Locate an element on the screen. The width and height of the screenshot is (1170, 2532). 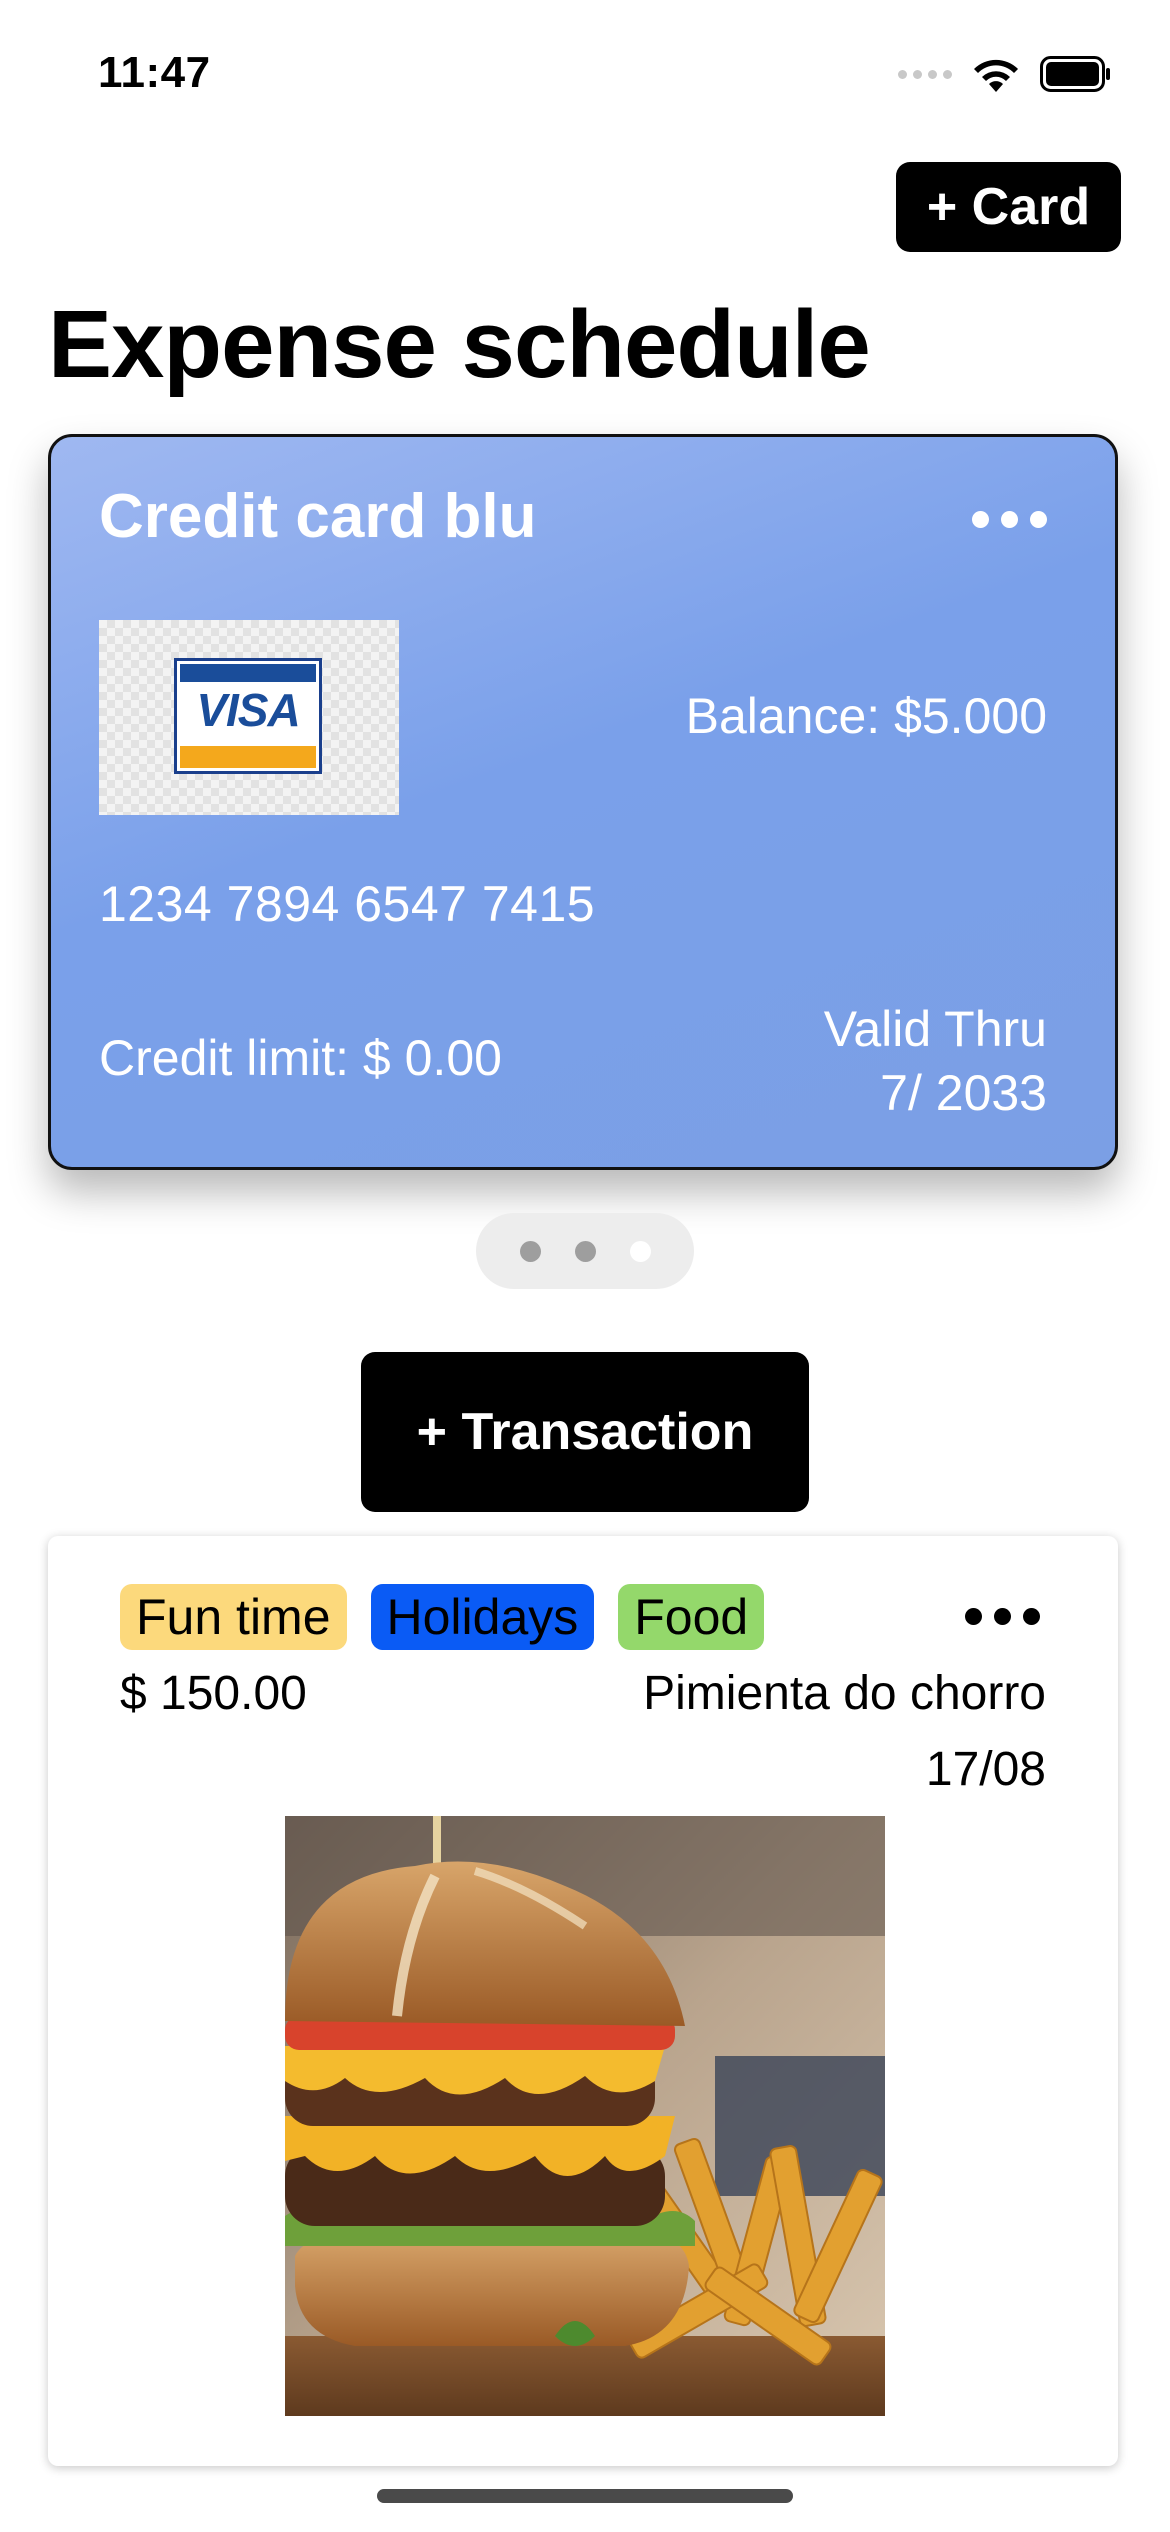
status-time: 11:47 is located at coordinates (154, 72).